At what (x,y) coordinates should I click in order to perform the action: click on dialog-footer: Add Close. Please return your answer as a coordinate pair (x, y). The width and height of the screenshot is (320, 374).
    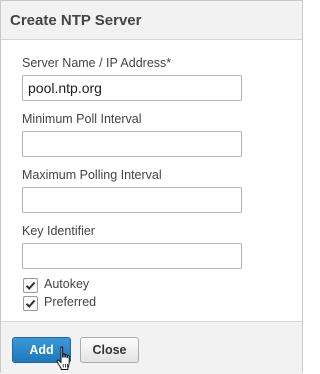
    Looking at the image, I should click on (151, 347).